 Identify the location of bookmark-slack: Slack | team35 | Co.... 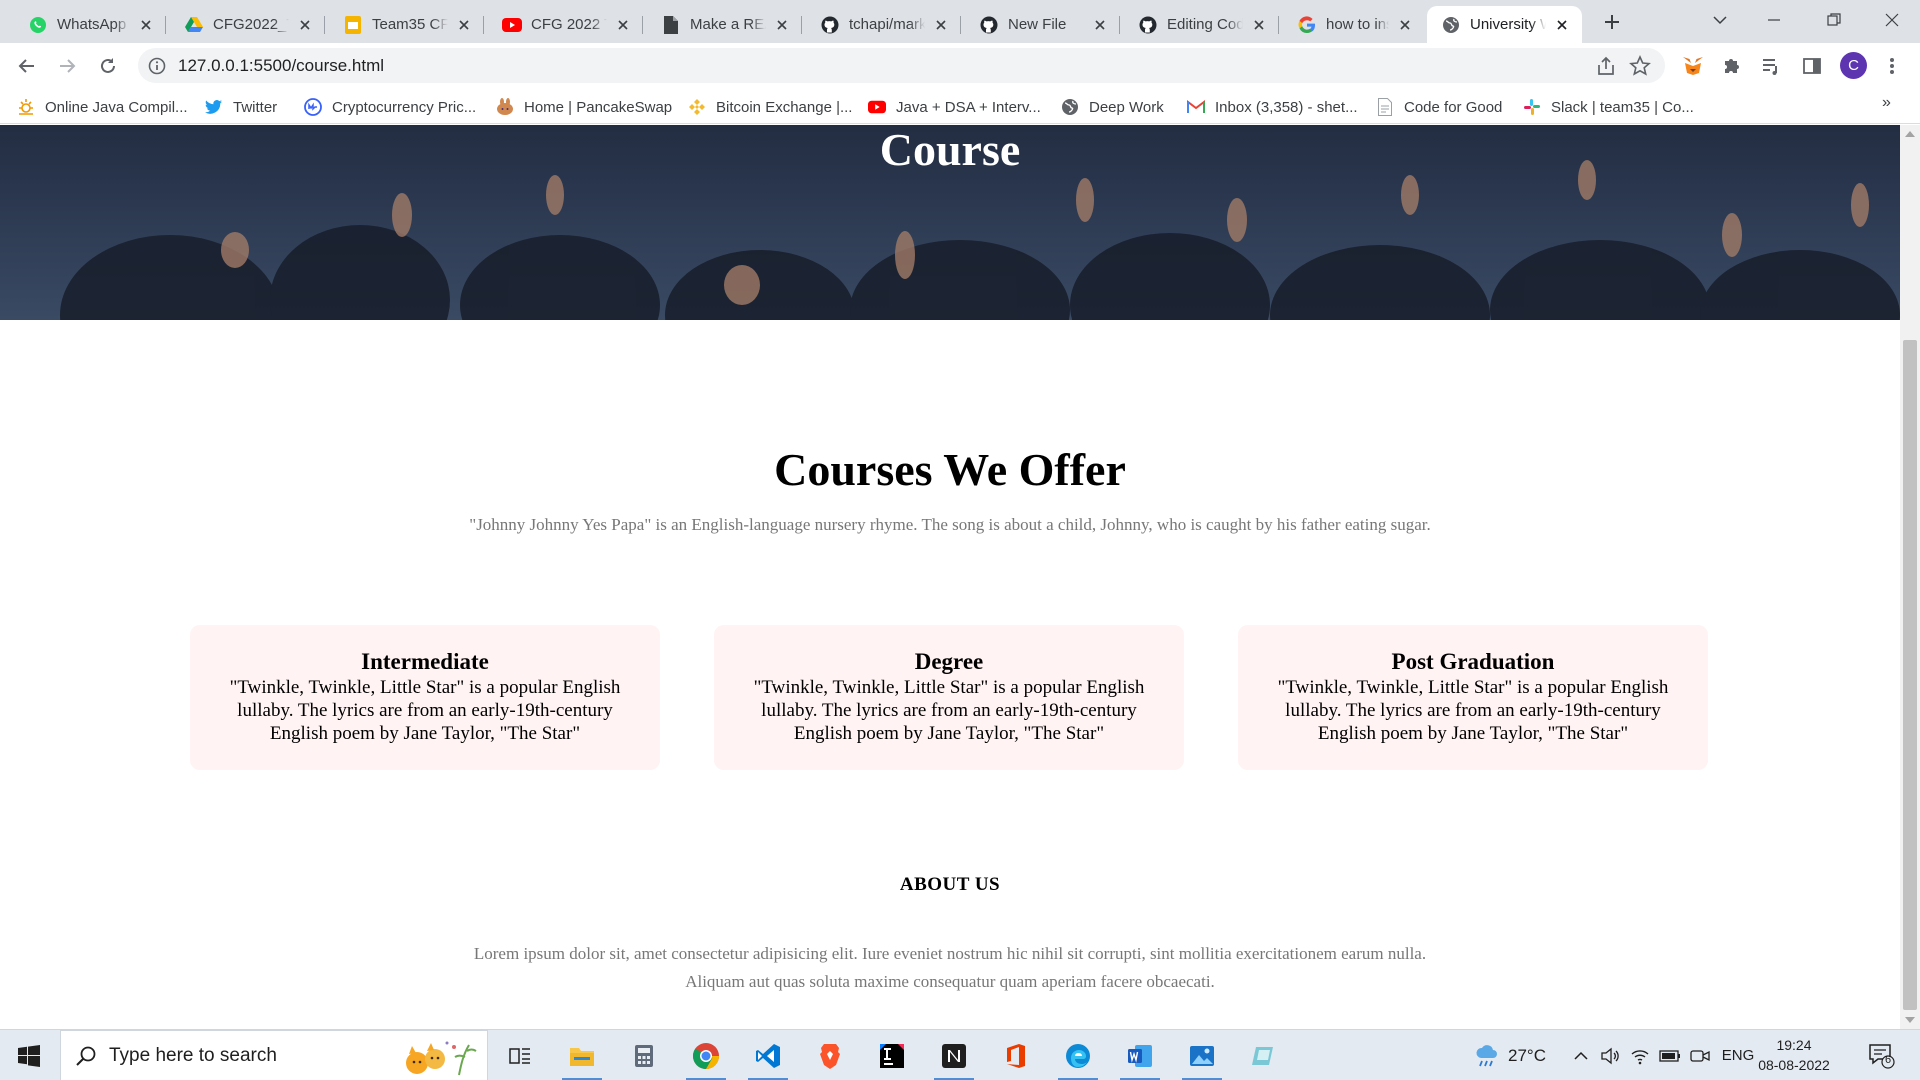
(1608, 107).